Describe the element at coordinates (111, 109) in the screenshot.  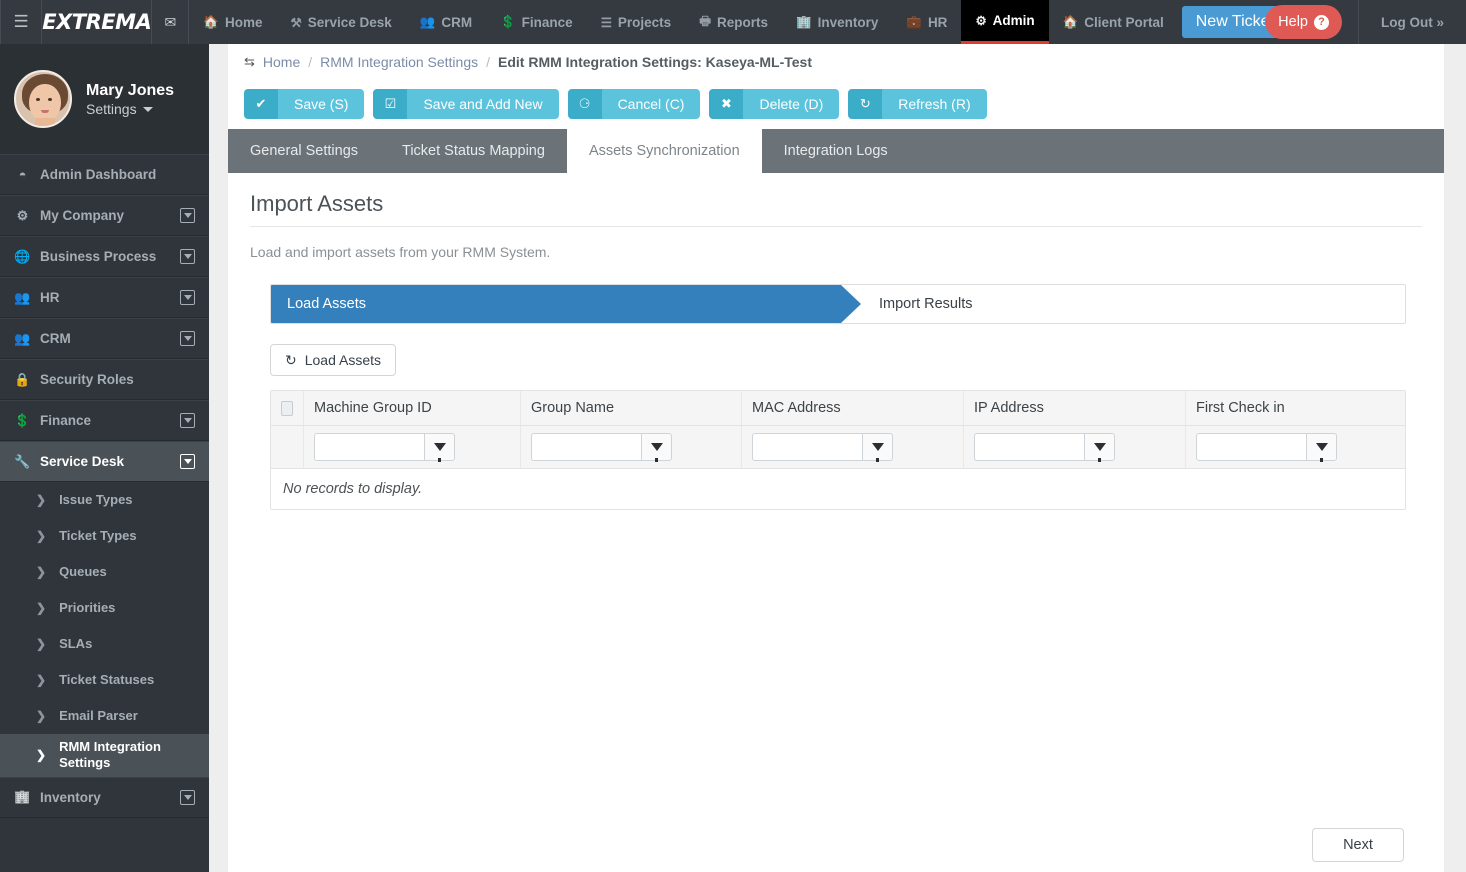
I see `settings-label: Settings` at that location.